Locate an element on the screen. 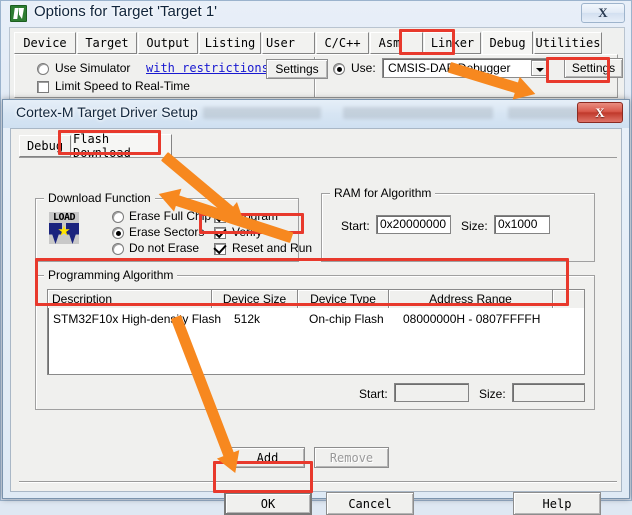  tab-cpp: C/C++ is located at coordinates (342, 43).